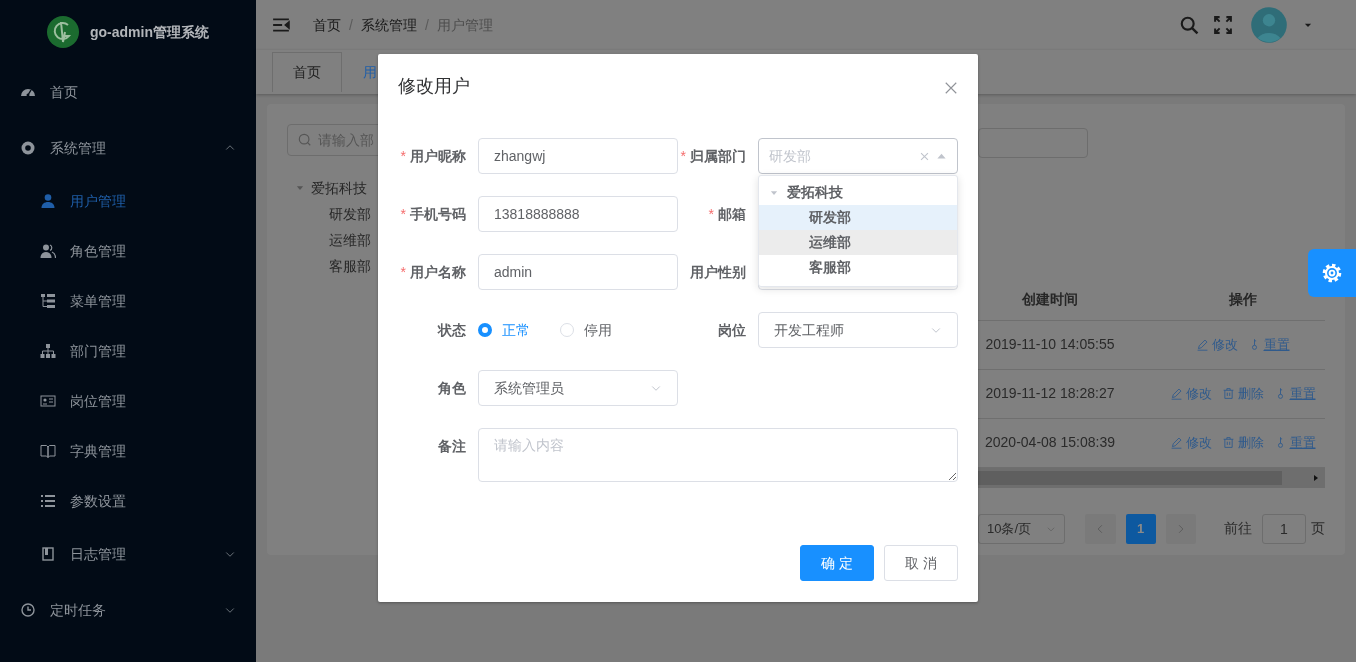 Image resolution: width=1356 pixels, height=662 pixels. Describe the element at coordinates (485, 330) in the screenshot. I see `radio-button` at that location.